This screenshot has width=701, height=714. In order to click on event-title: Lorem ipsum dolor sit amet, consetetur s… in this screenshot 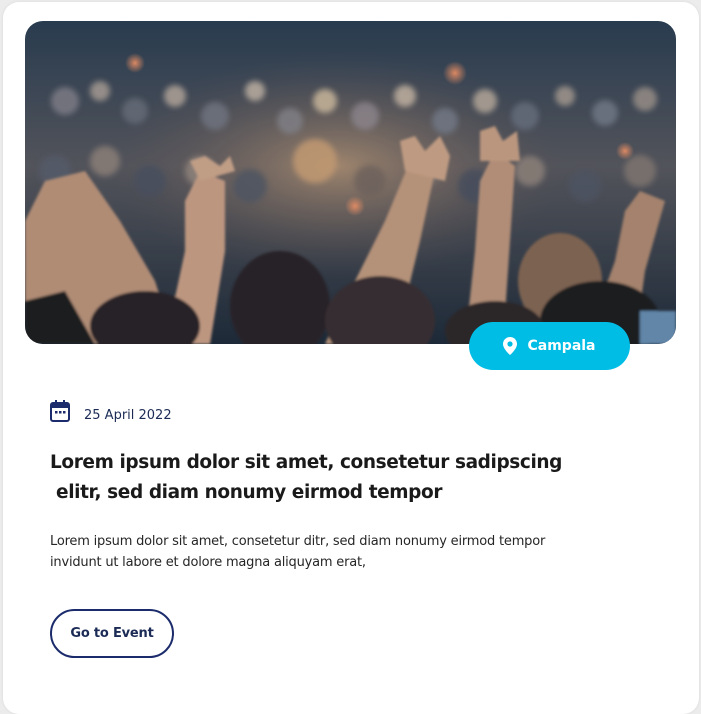, I will do `click(330, 478)`.